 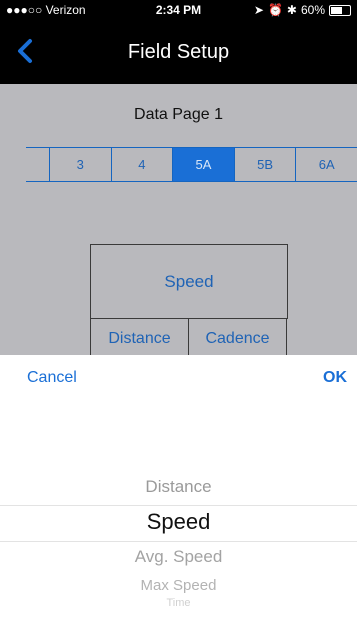 What do you see at coordinates (312, 10) in the screenshot?
I see `battery-percent: 60%` at bounding box center [312, 10].